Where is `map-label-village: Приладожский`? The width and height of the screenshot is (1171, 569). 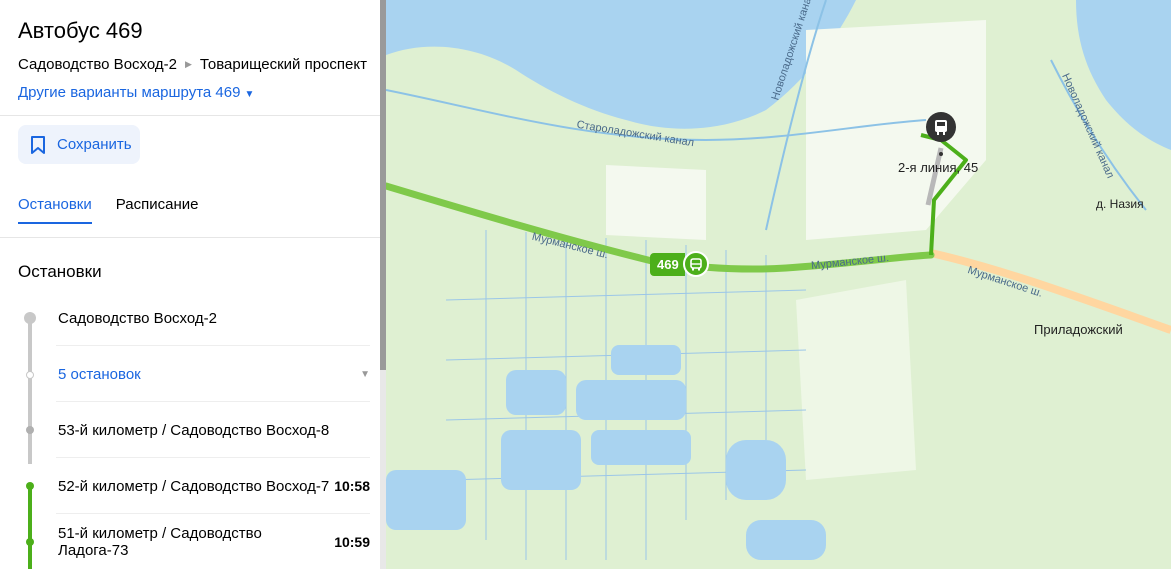 map-label-village: Приладожский is located at coordinates (1078, 329).